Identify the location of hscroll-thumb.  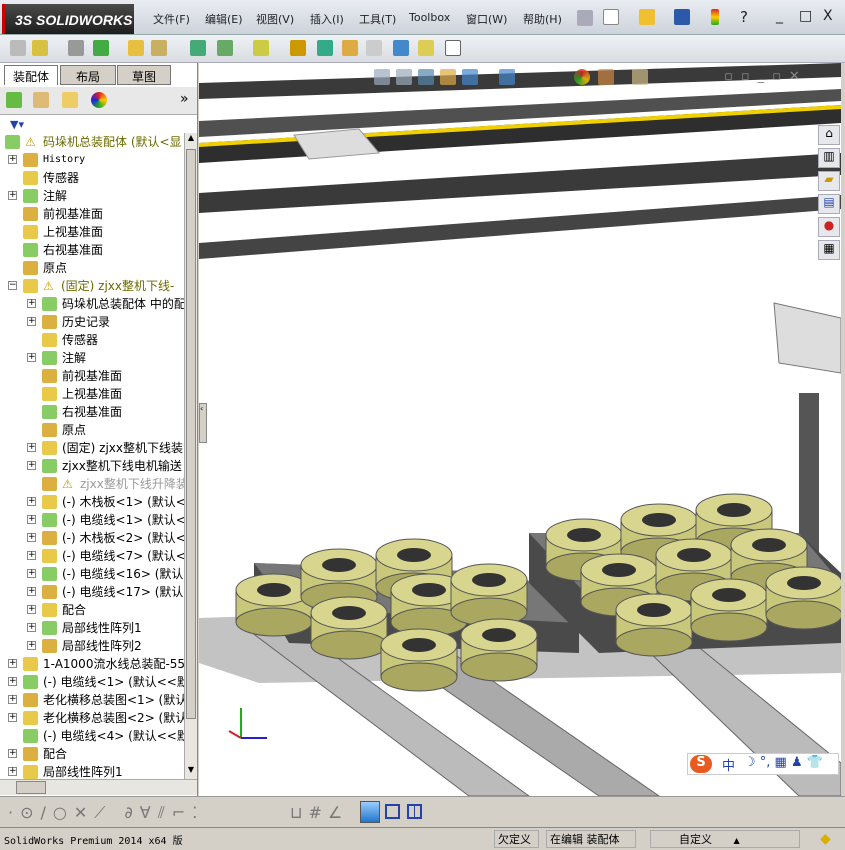
(31, 787).